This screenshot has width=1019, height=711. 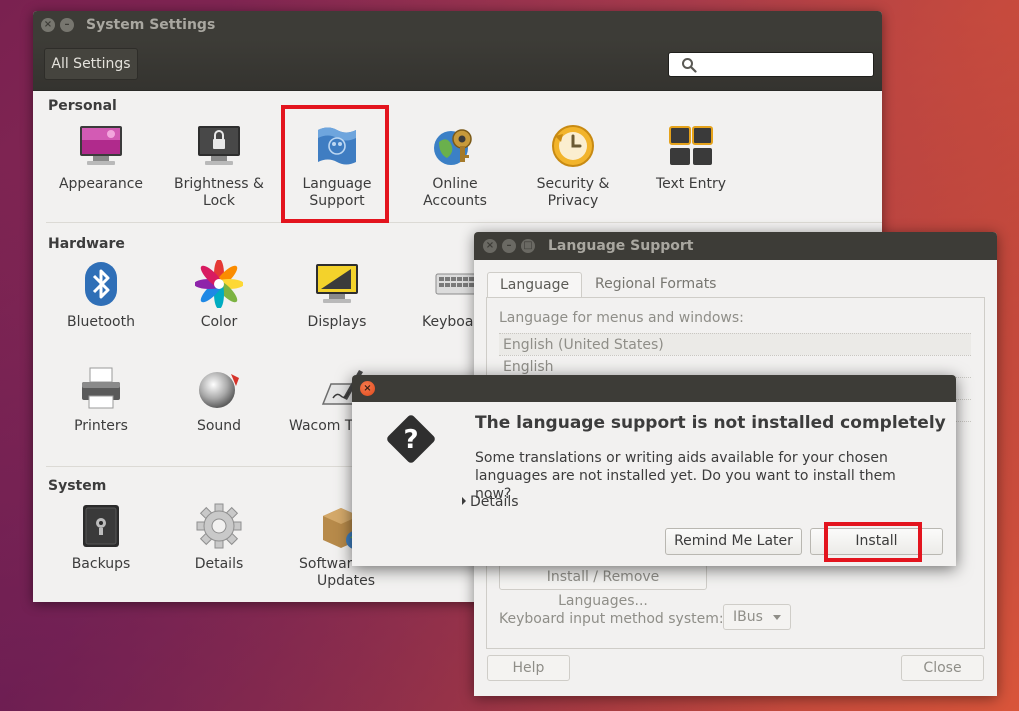 What do you see at coordinates (82, 106) in the screenshot?
I see `section-title-personal: Personal` at bounding box center [82, 106].